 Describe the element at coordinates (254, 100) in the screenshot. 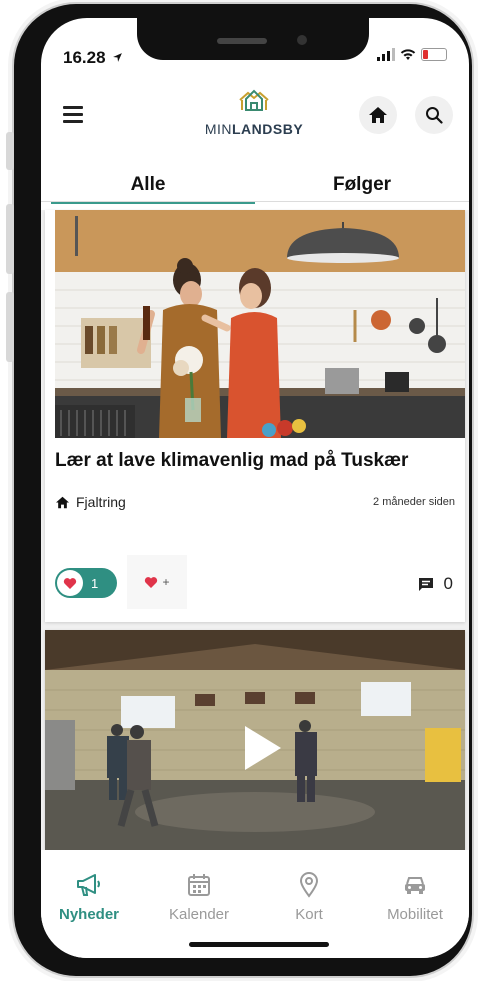

I see `village-logo-icon` at that location.